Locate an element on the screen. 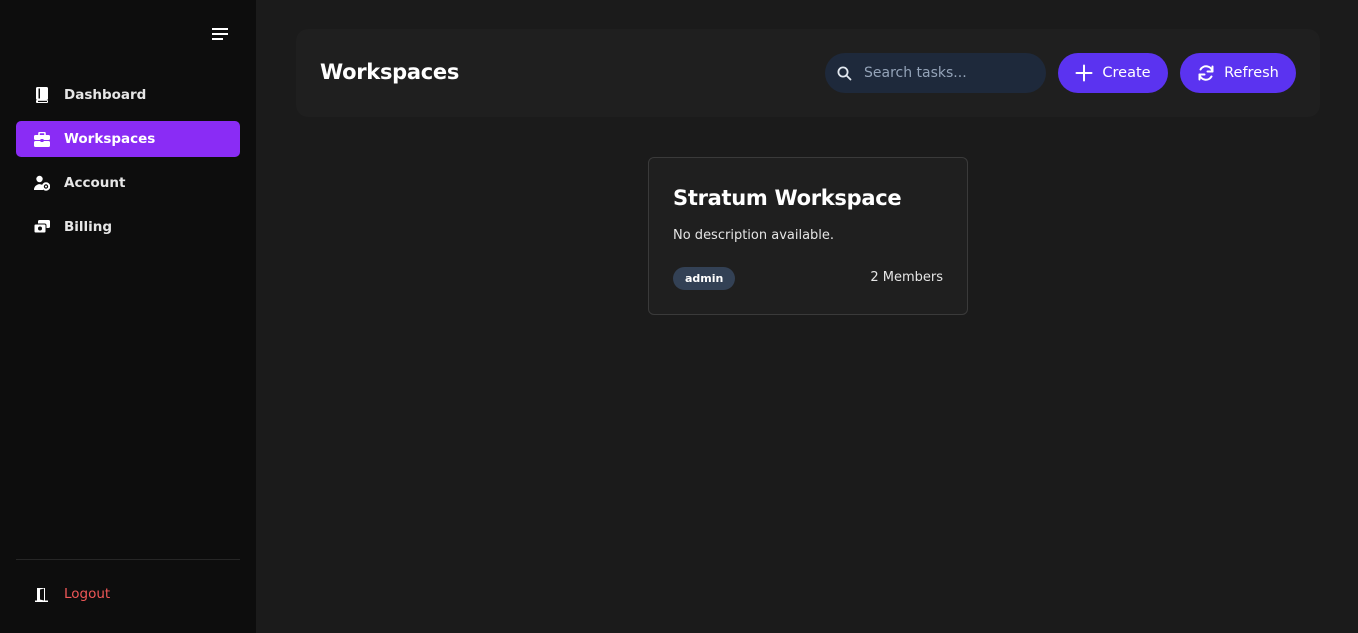  sidebar-item-label: Workspaces is located at coordinates (110, 139).